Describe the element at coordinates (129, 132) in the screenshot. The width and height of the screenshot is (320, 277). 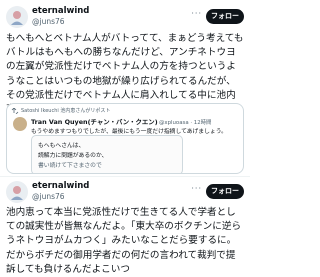
I see `quote-text: もうやめますつもりでしたが、最後にもう一度だけ指摘してあげましょう。` at that location.